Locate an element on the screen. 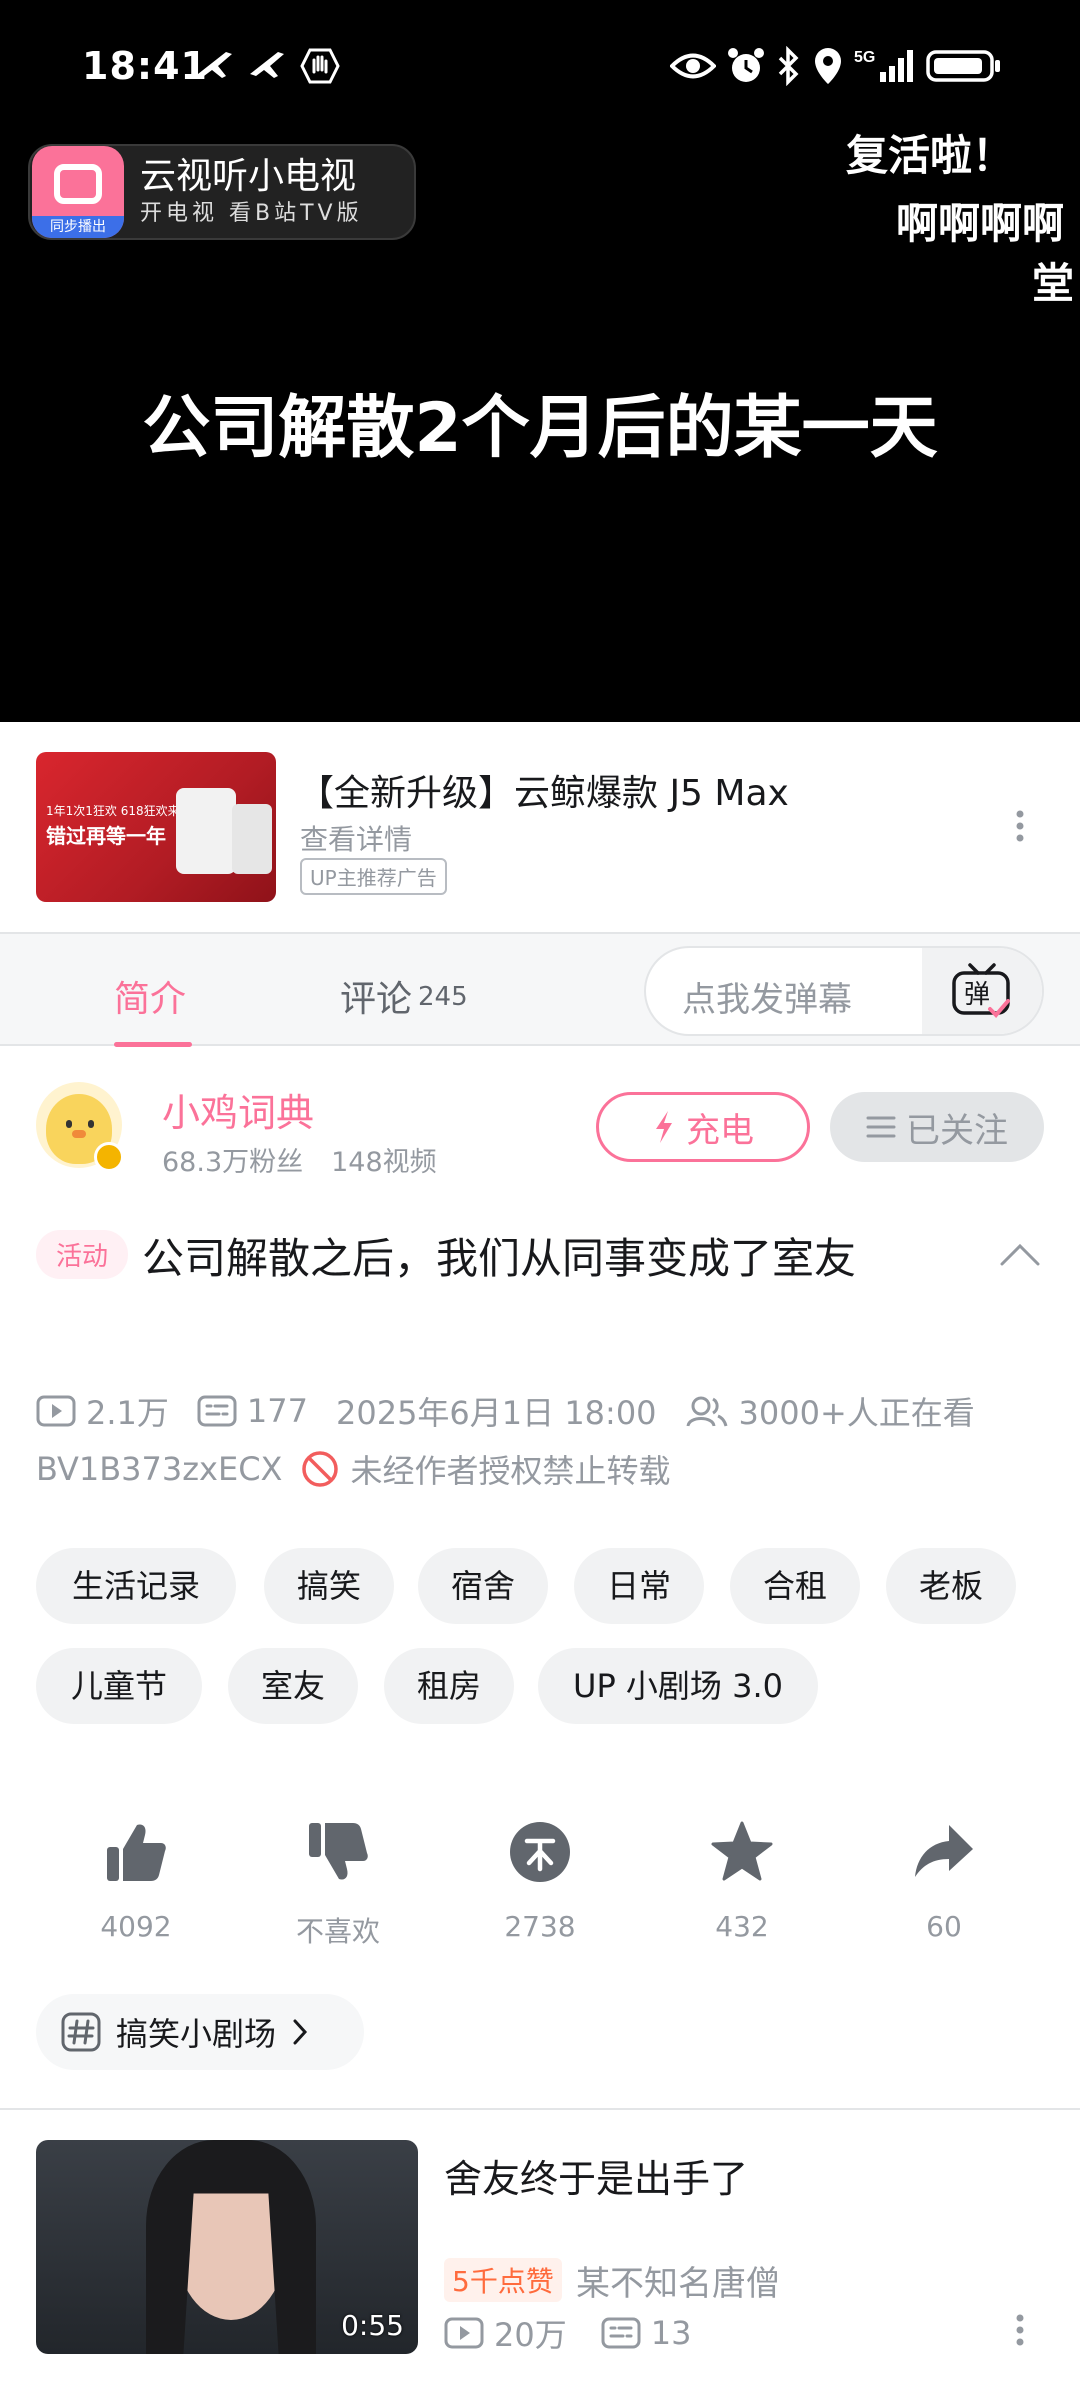  copyright-notice: 未经作者授权禁止转载 is located at coordinates (510, 1471).